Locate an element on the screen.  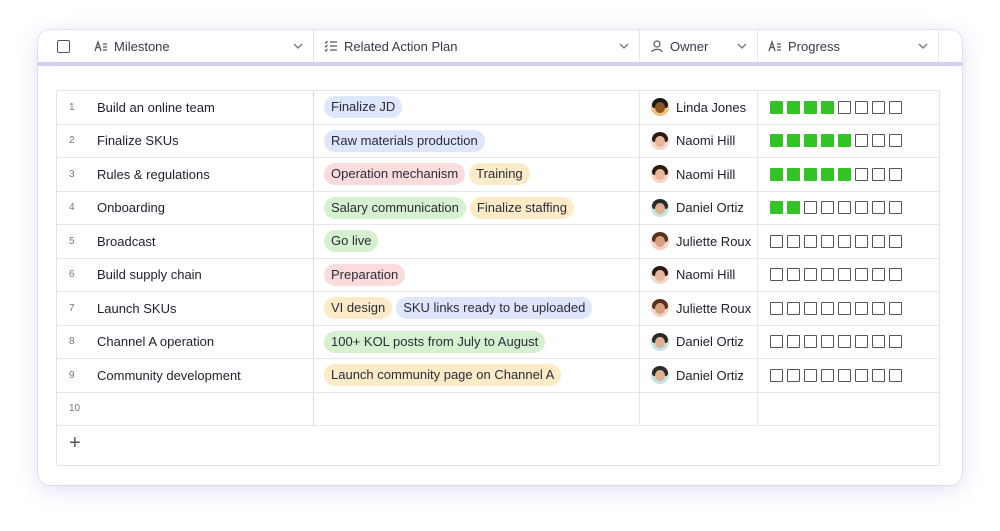
action-plan-cell: VI design SKU links ready to be uploaded is located at coordinates (477, 308).